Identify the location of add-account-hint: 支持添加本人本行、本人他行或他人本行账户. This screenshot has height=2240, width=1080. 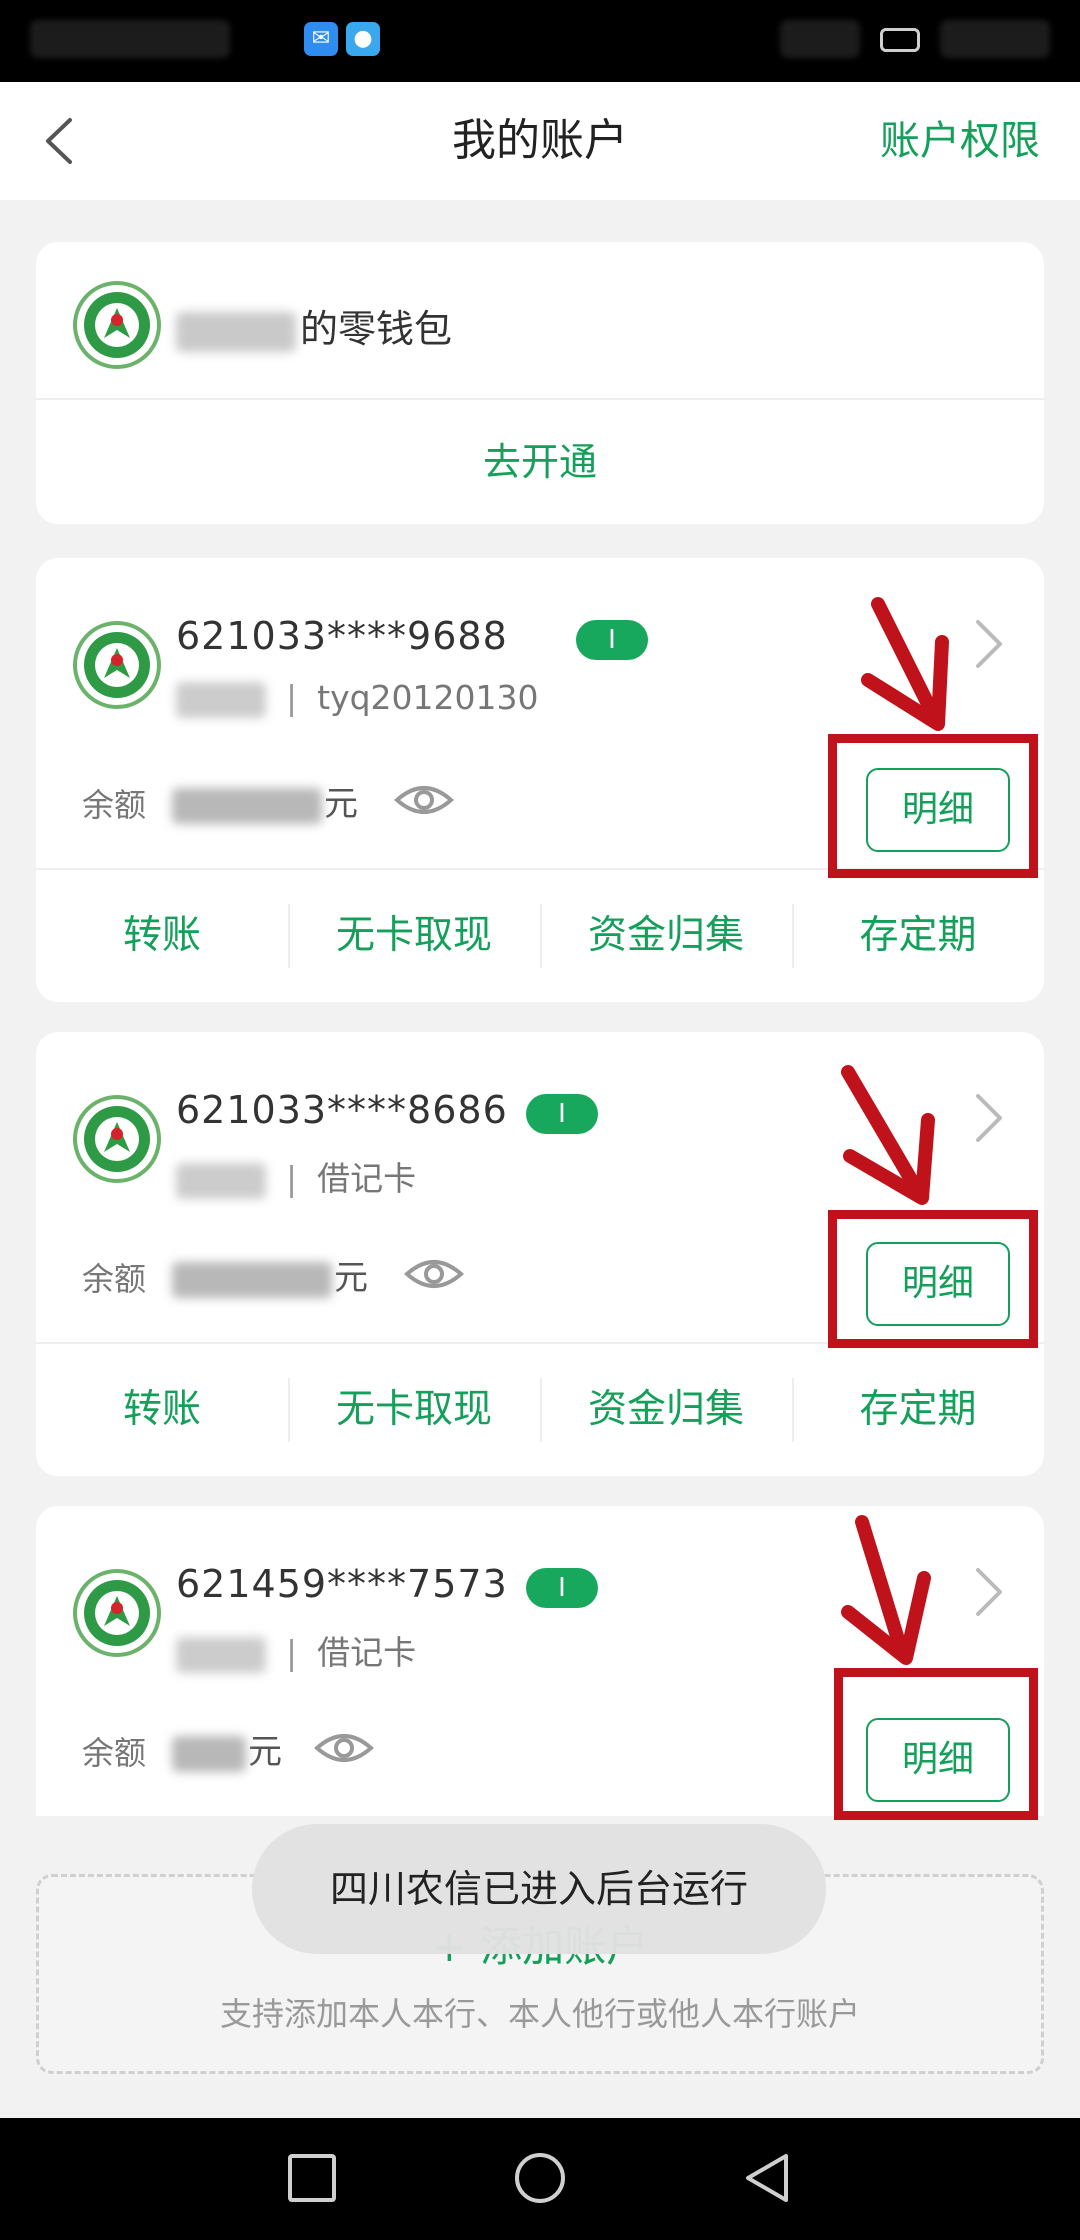
(539, 2014).